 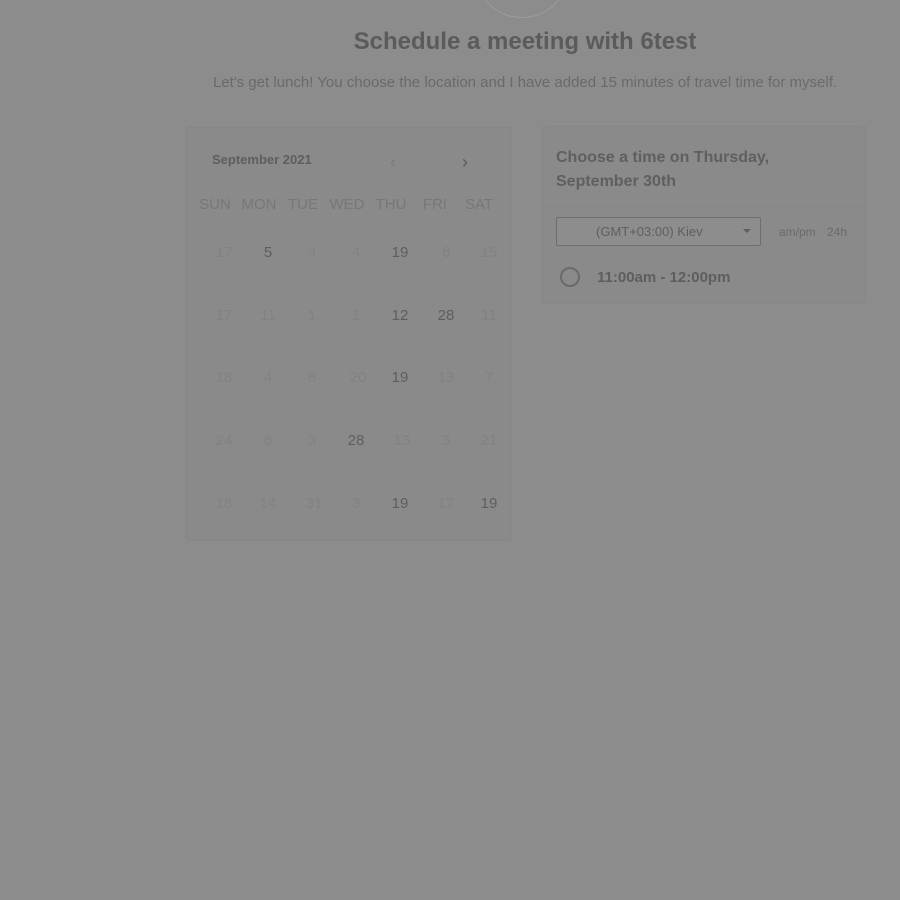 What do you see at coordinates (747, 231) in the screenshot?
I see `caret-down-icon` at bounding box center [747, 231].